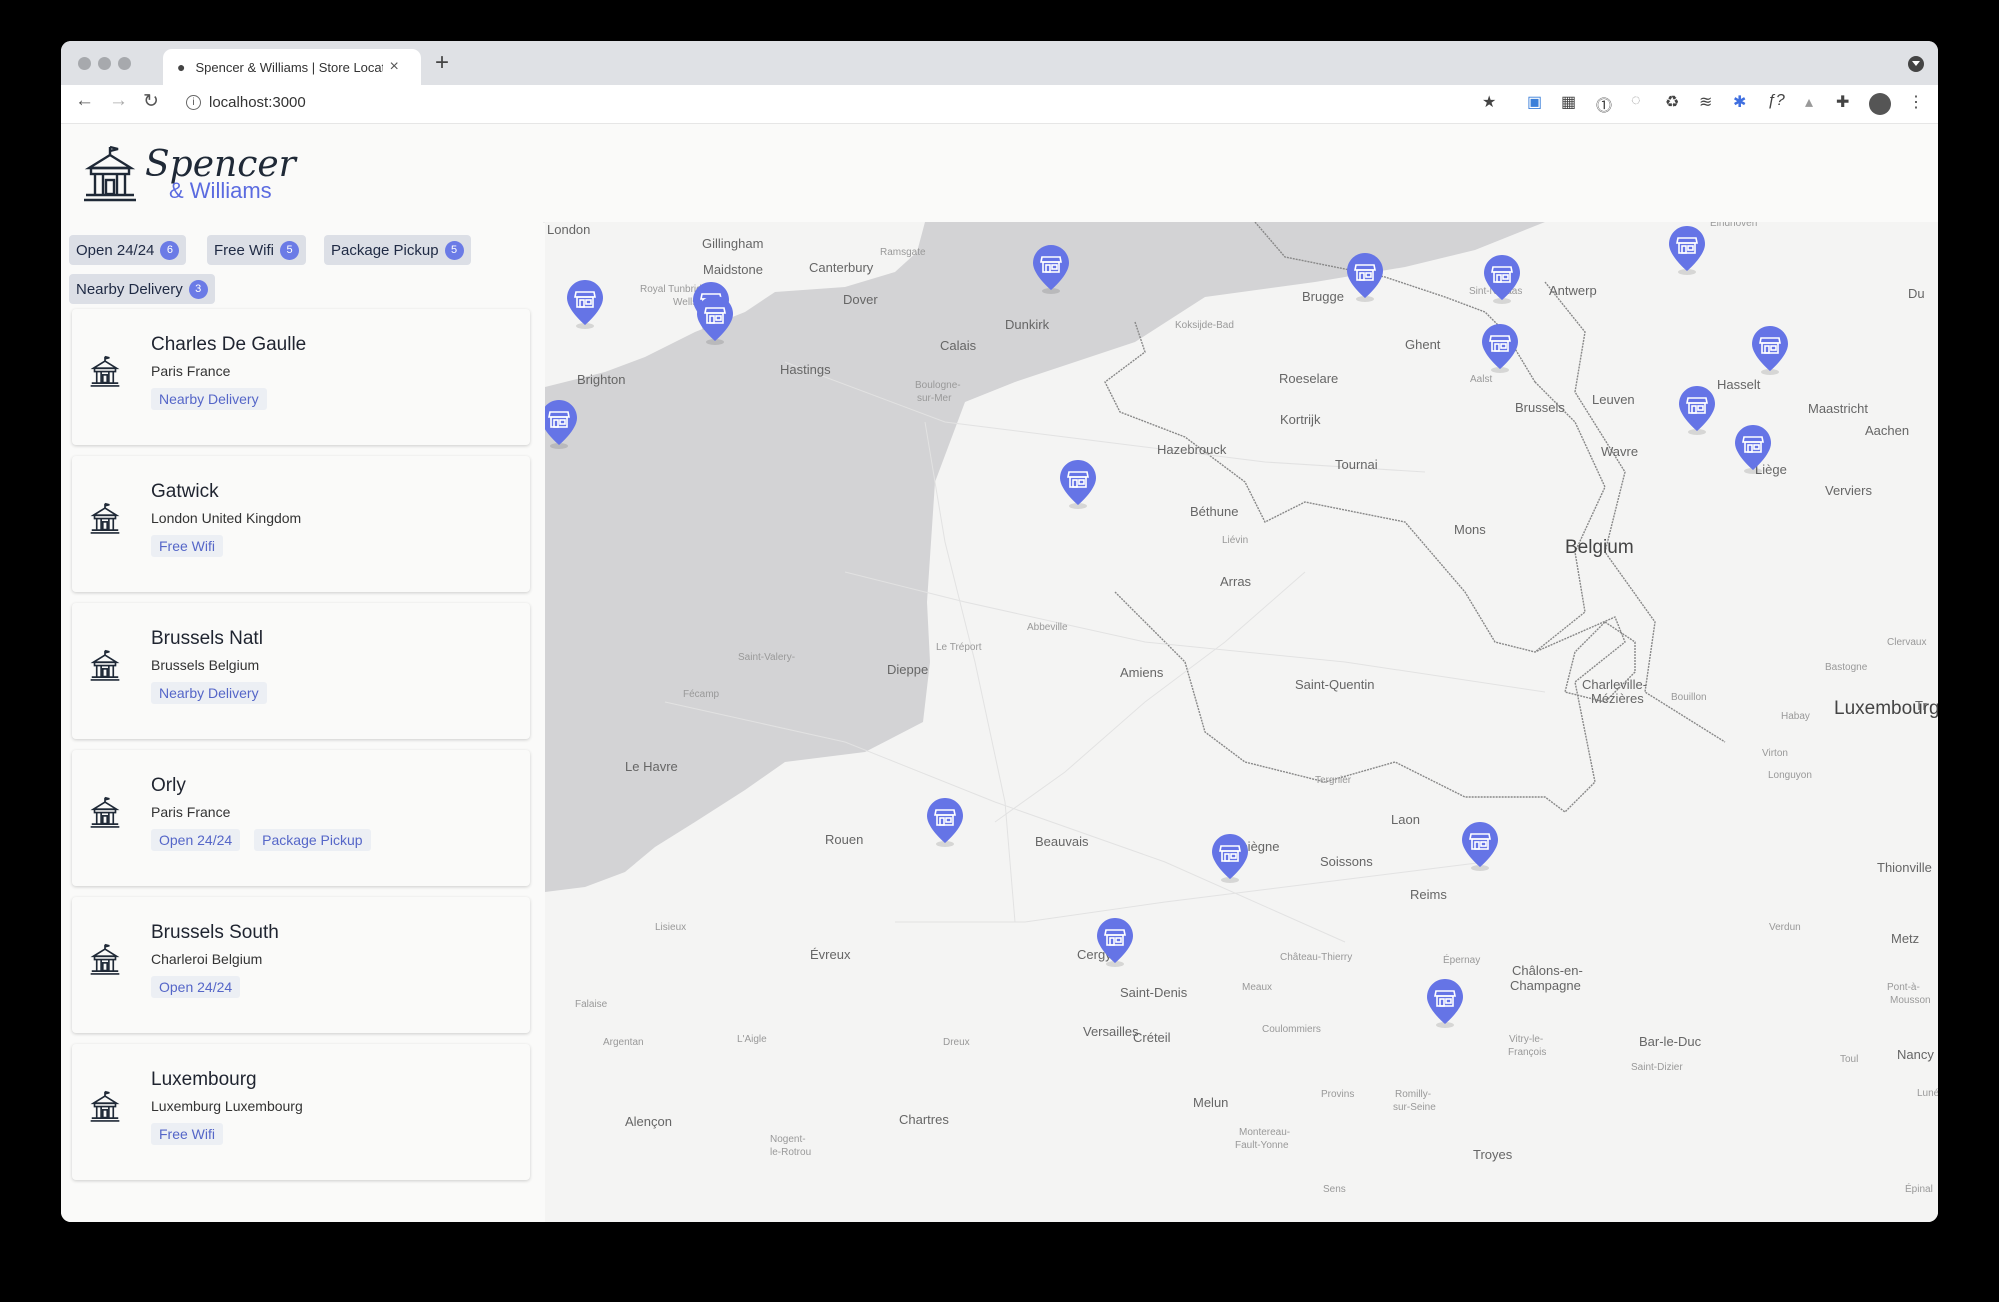  Describe the element at coordinates (1192, 449) in the screenshot. I see `map-city-label: Hazebrouck` at that location.